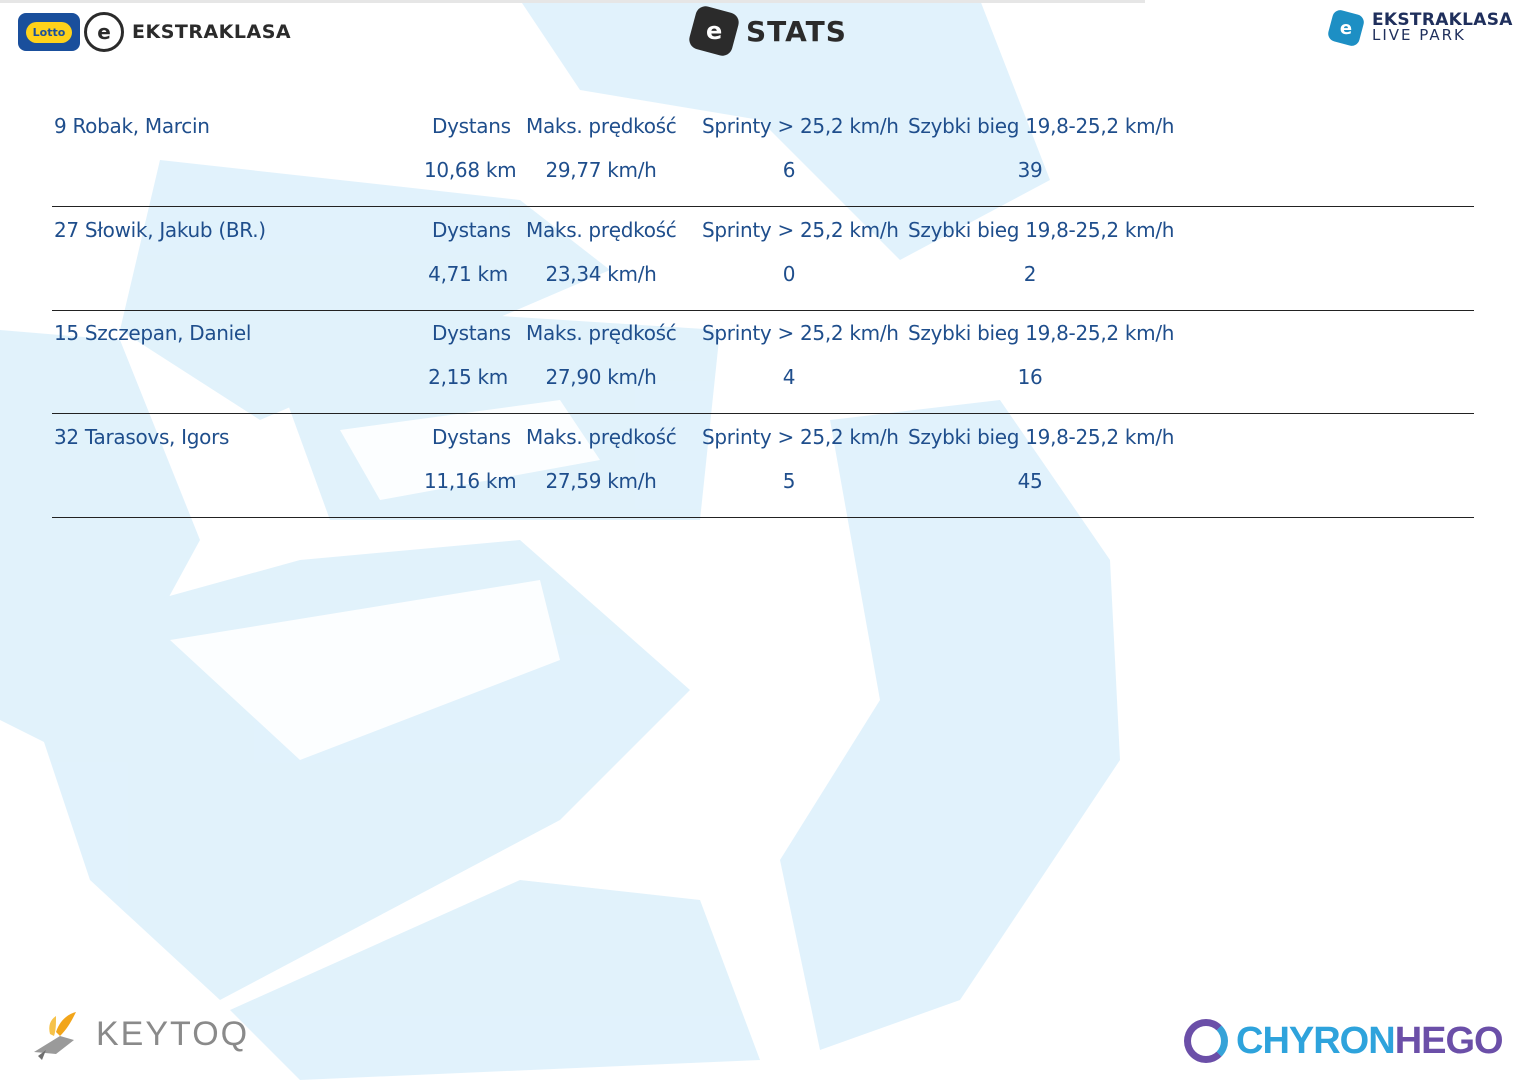 This screenshot has height=1080, width=1527. I want to click on keytoq-logo: KEYTOQ, so click(139, 1034).